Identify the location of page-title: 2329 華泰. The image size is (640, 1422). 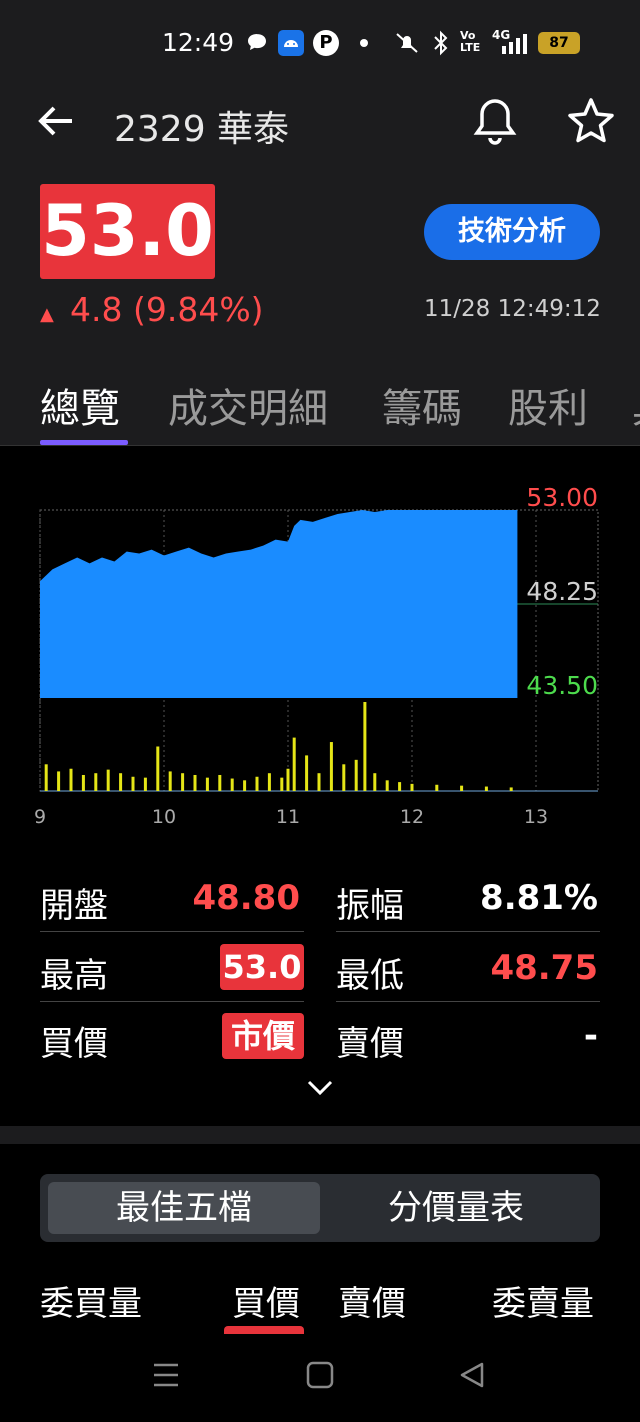
(202, 129).